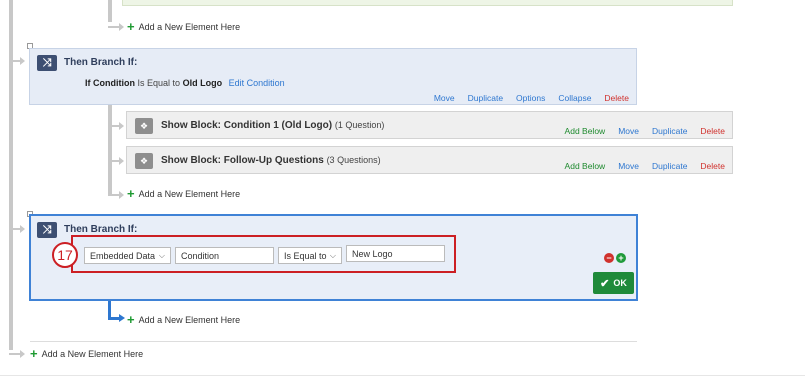  I want to click on cond-op: Is Equal to, so click(159, 83).